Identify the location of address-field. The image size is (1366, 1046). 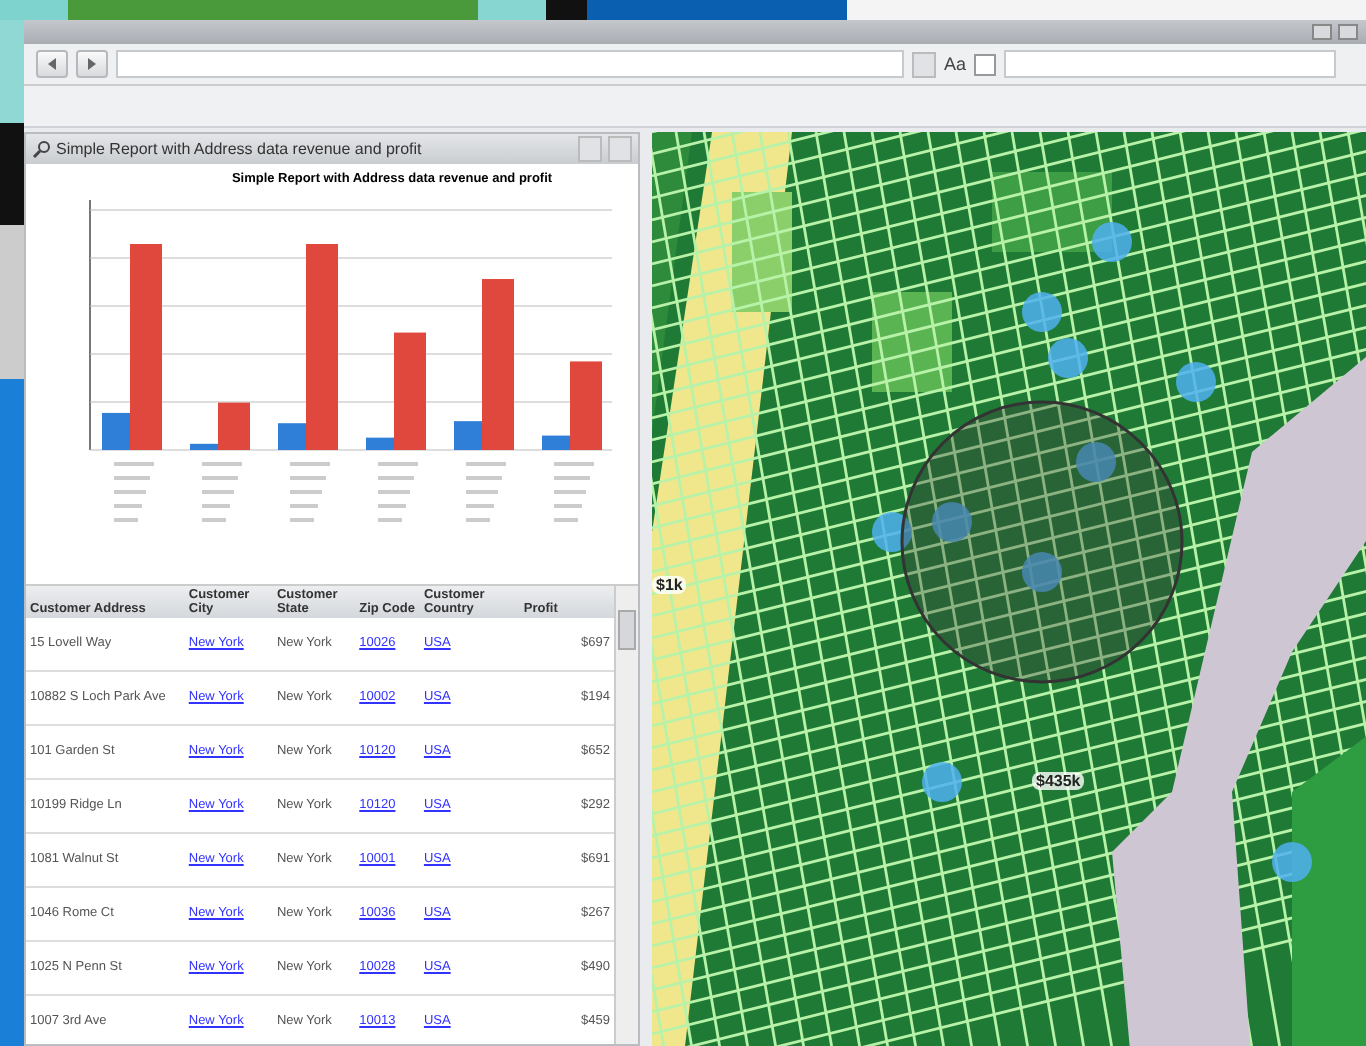
(510, 64).